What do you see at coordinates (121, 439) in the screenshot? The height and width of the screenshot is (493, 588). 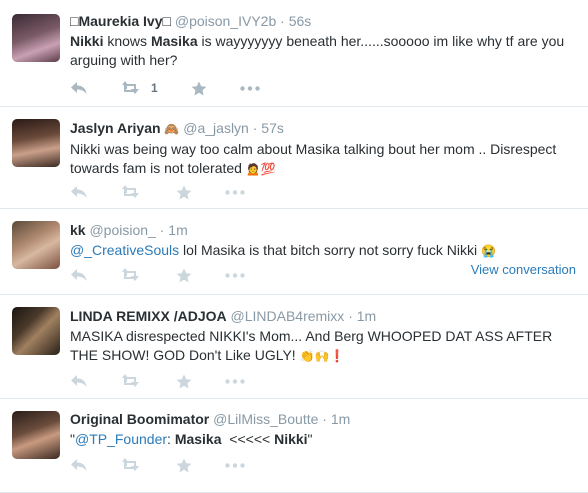 I see `mention-link: @TP_Founder` at bounding box center [121, 439].